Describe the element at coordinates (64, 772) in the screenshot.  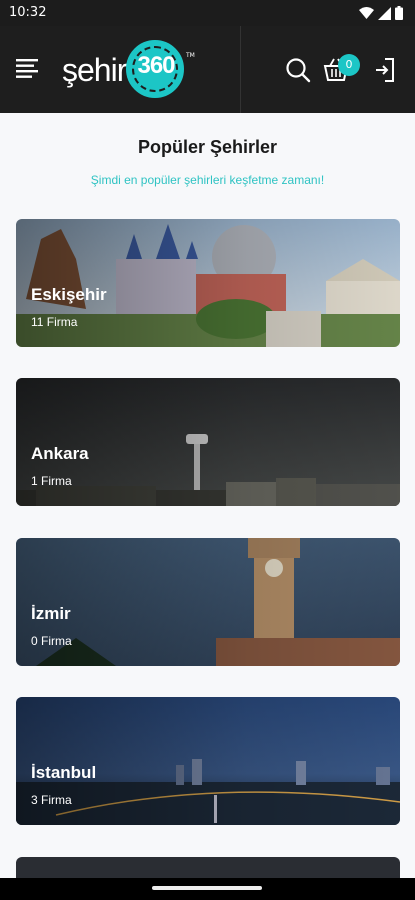
I see `city-name: İstanbul` at that location.